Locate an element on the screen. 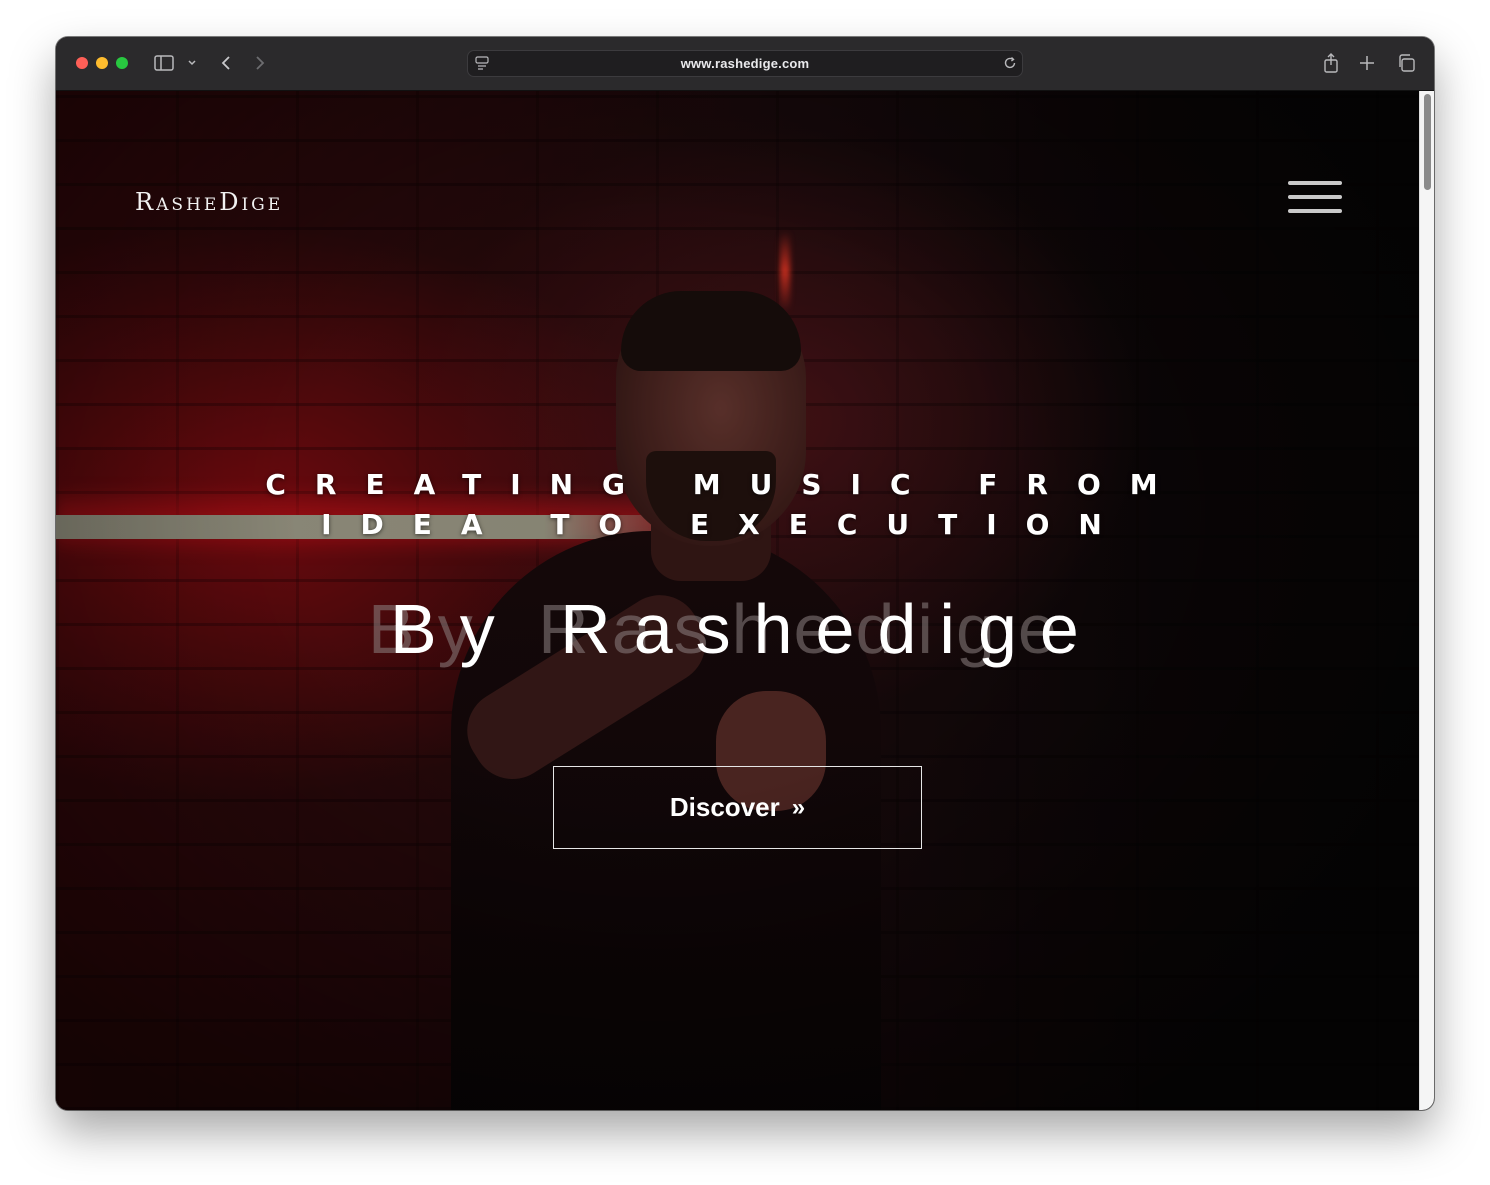 This screenshot has width=1490, height=1185. browser-toolbar: www.rashedige.com is located at coordinates (745, 64).